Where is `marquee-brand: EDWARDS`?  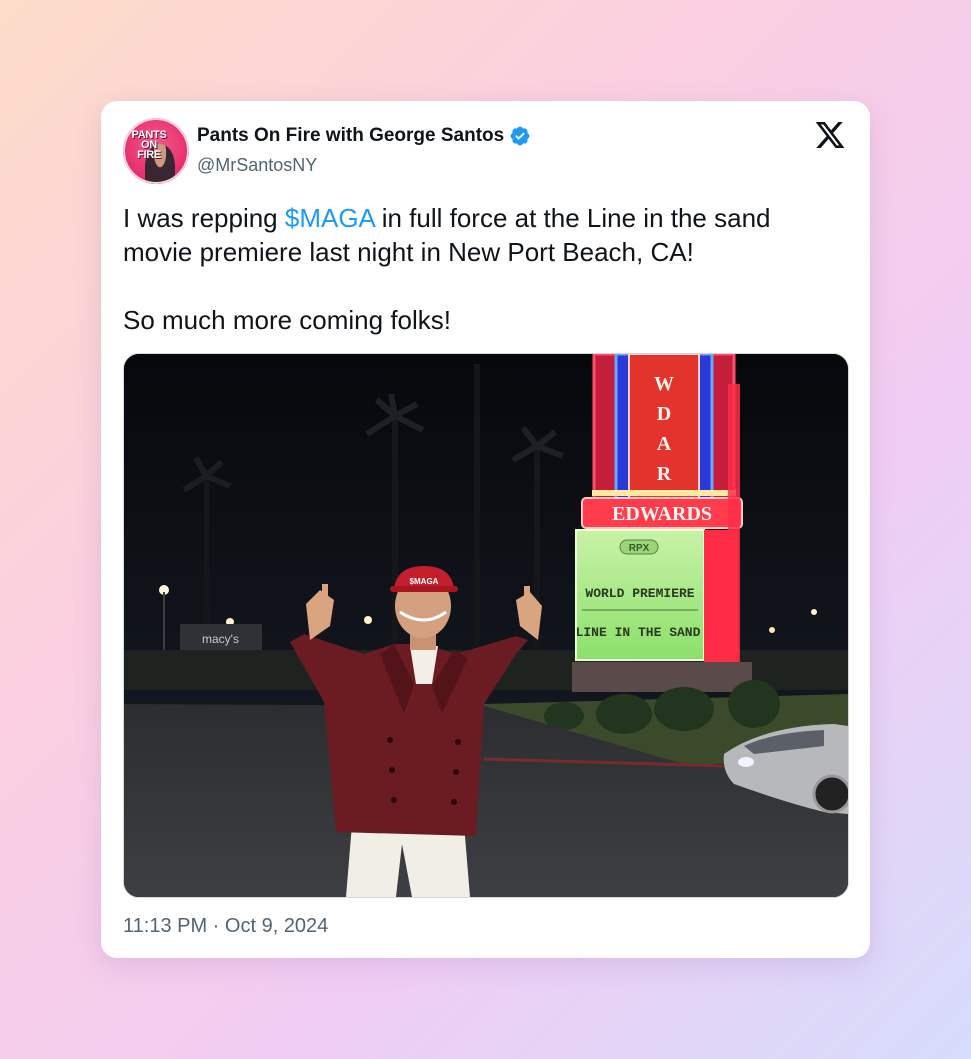
marquee-brand: EDWARDS is located at coordinates (662, 514).